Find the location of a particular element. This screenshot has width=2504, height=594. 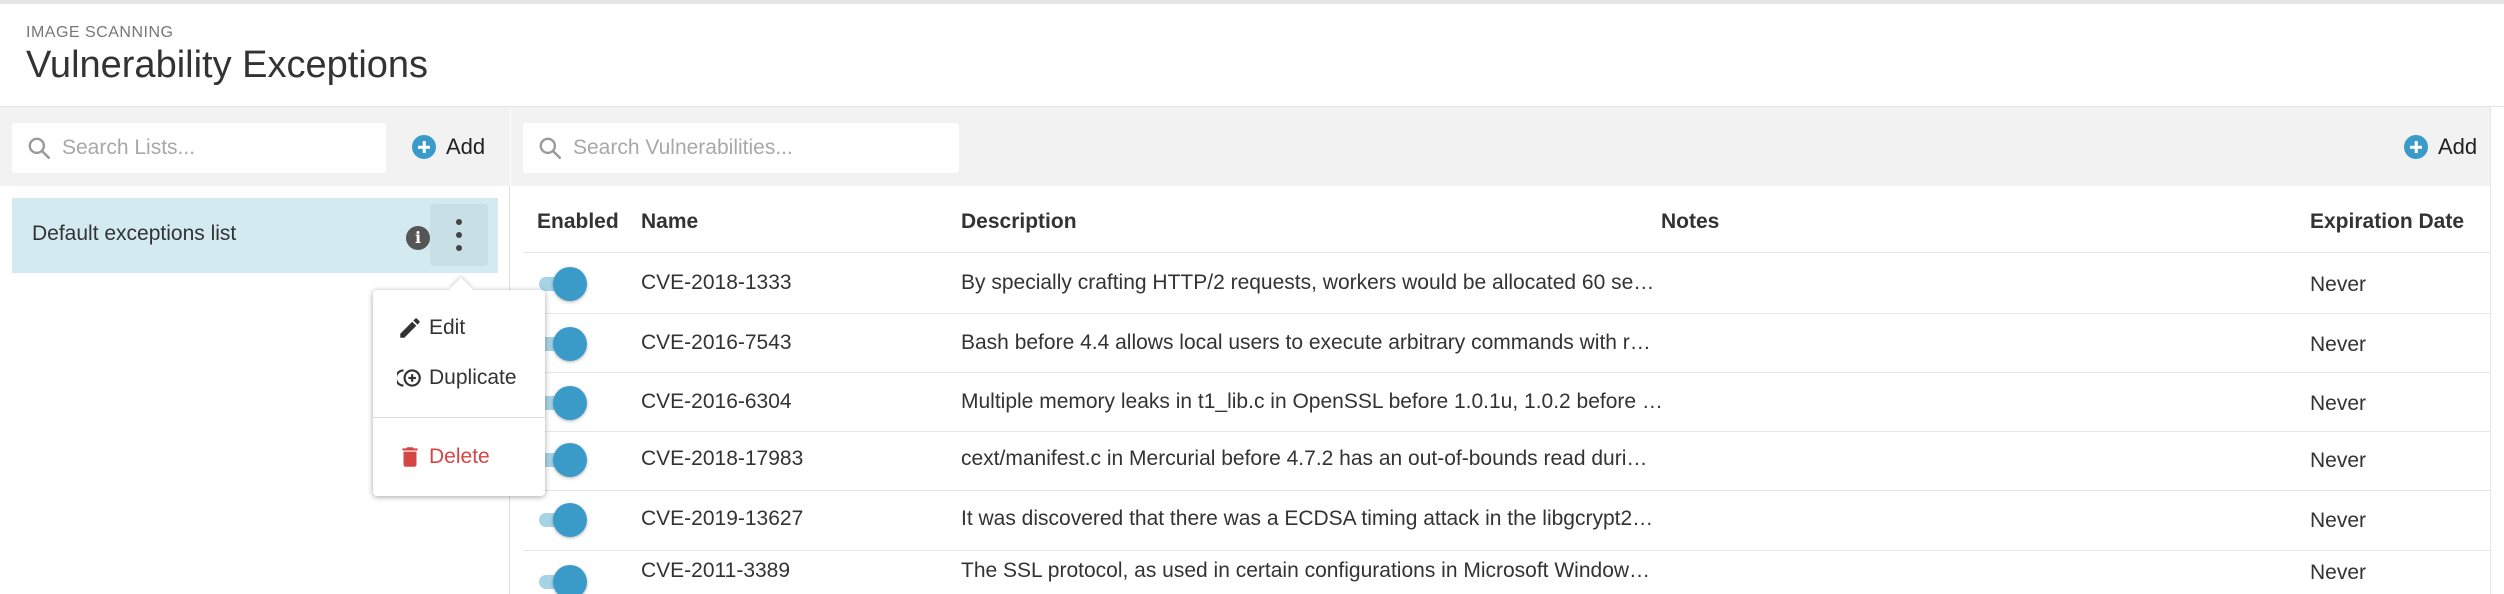

scrollbar-gutter is located at coordinates (2497, 350).